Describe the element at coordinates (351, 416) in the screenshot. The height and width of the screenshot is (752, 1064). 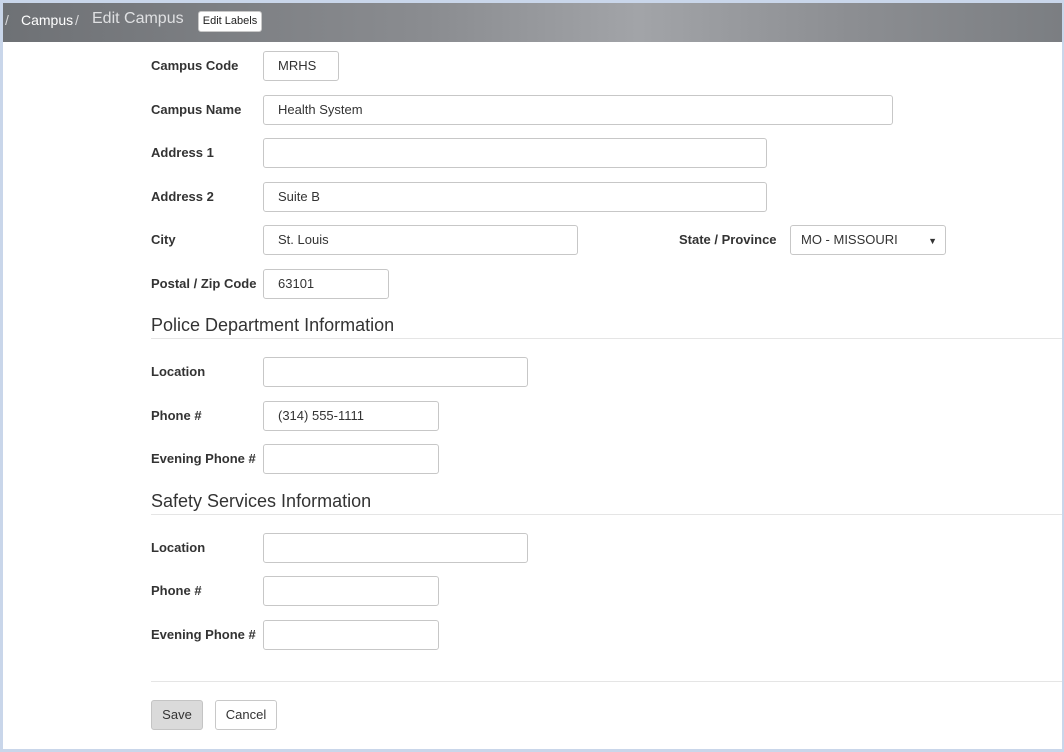
I see `police-phone-input: (314) 555-1111` at that location.